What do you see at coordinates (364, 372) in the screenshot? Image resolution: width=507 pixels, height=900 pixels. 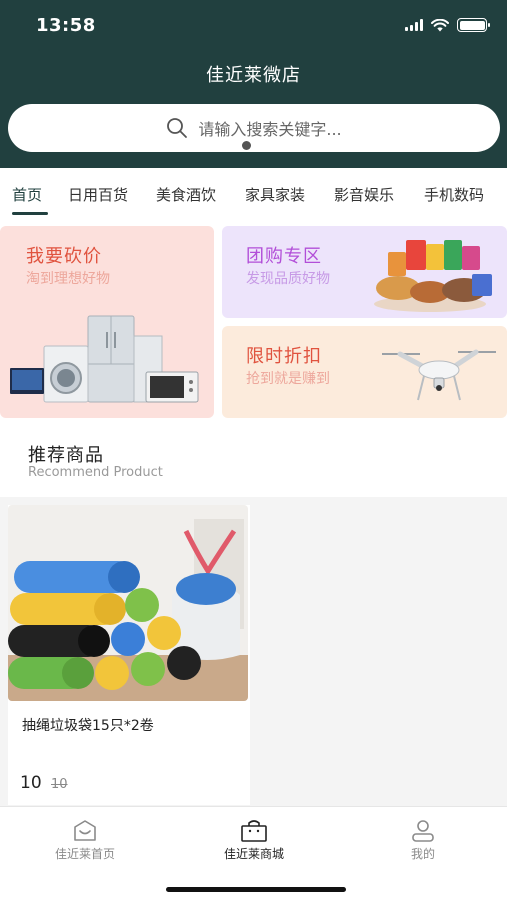 I see `flash-sale-card: 限时折扣 抢到就是赚到` at bounding box center [364, 372].